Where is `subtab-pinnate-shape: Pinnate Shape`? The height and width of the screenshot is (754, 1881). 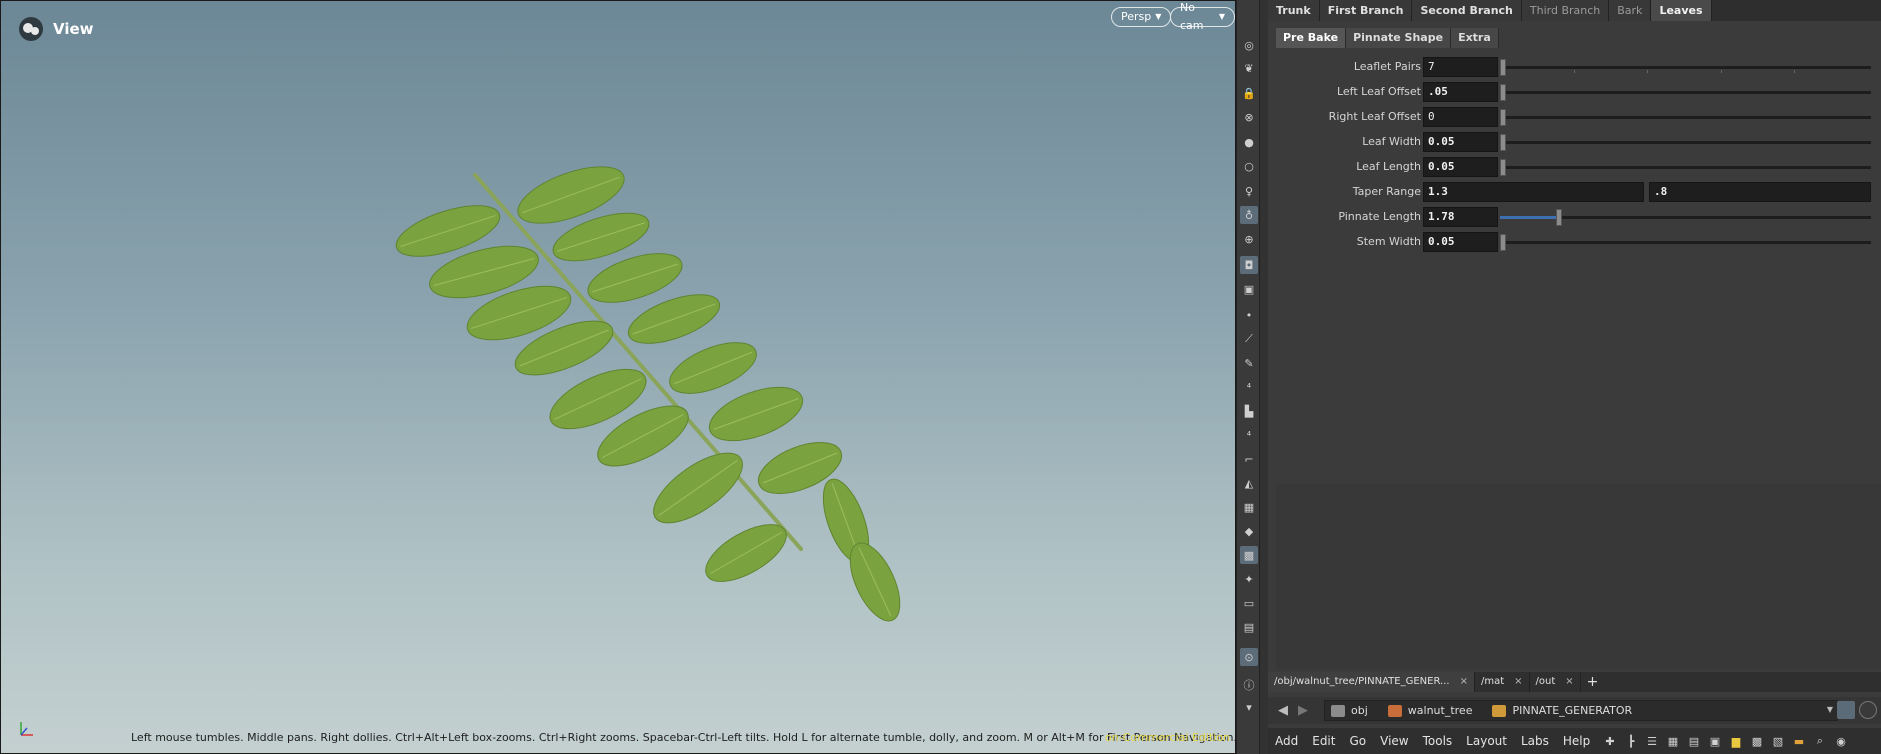 subtab-pinnate-shape: Pinnate Shape is located at coordinates (1399, 38).